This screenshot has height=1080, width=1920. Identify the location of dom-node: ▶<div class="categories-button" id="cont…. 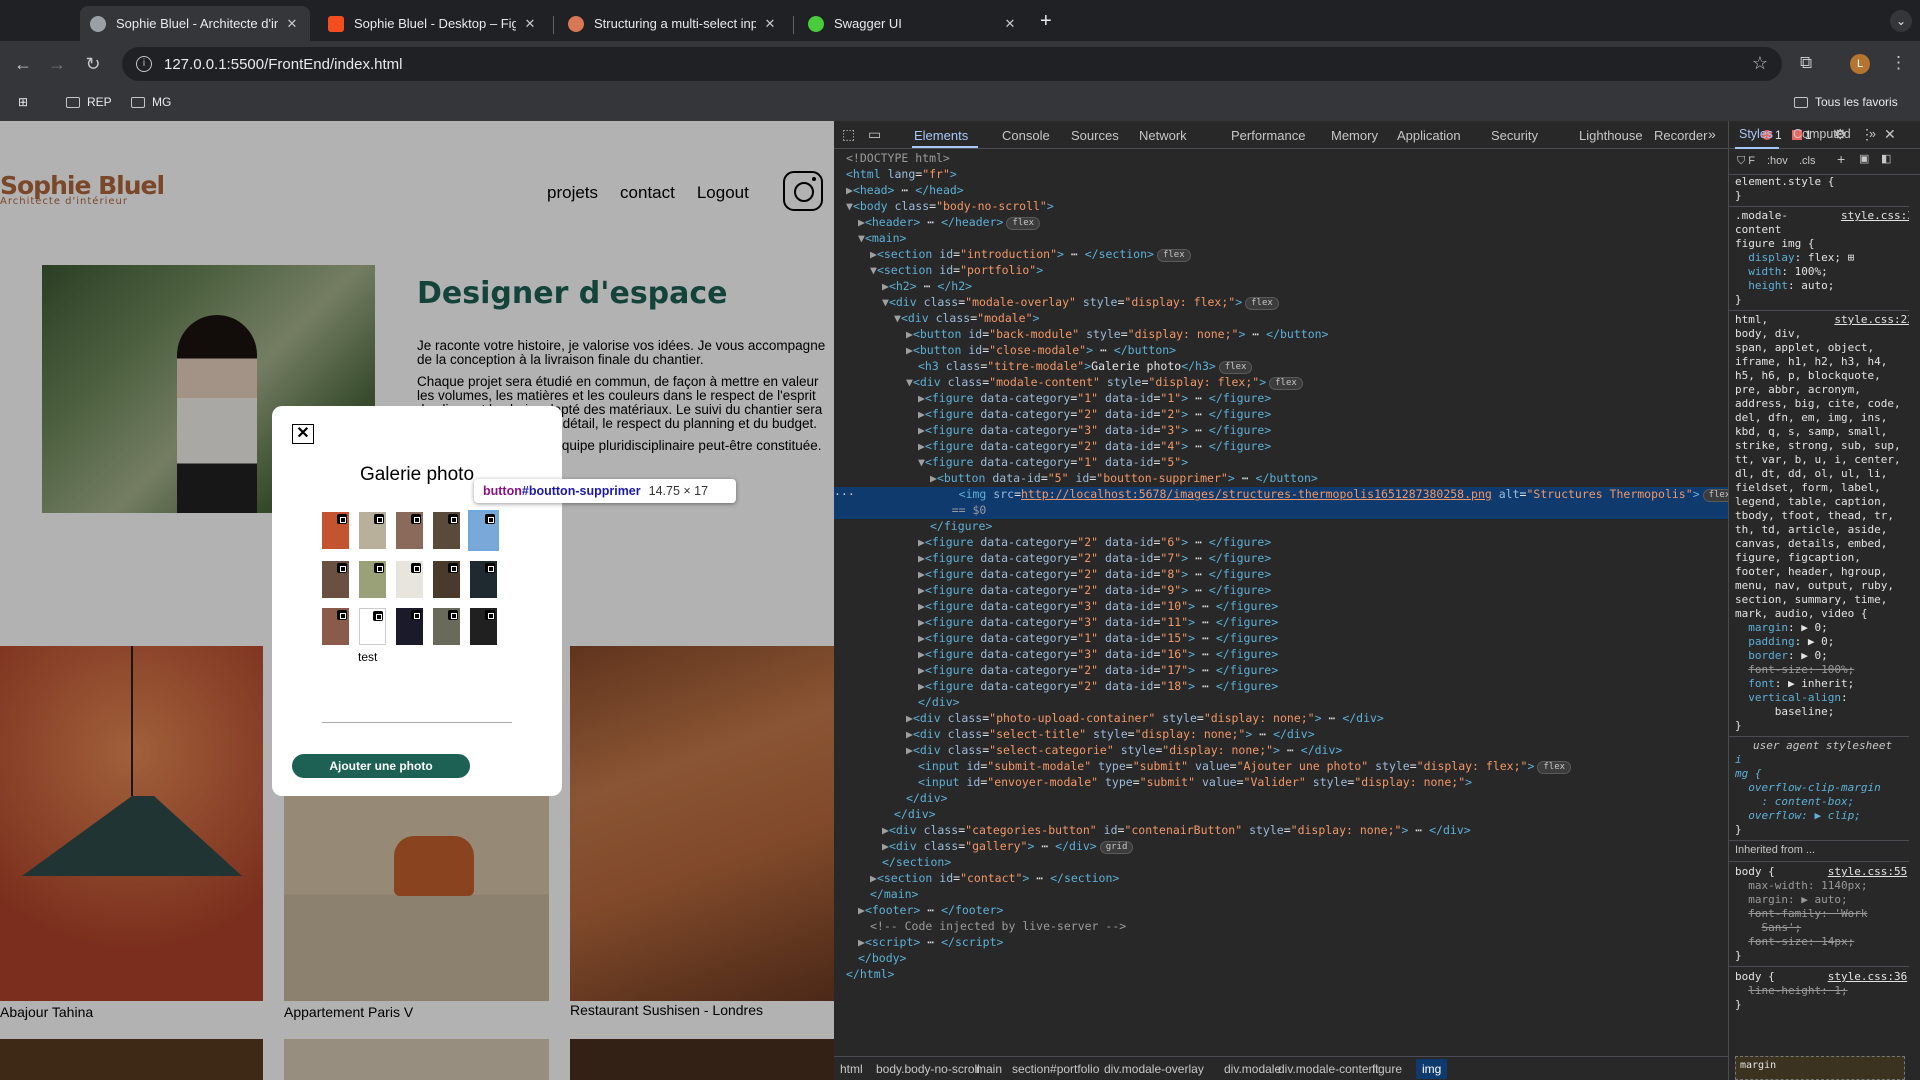
(1176, 831).